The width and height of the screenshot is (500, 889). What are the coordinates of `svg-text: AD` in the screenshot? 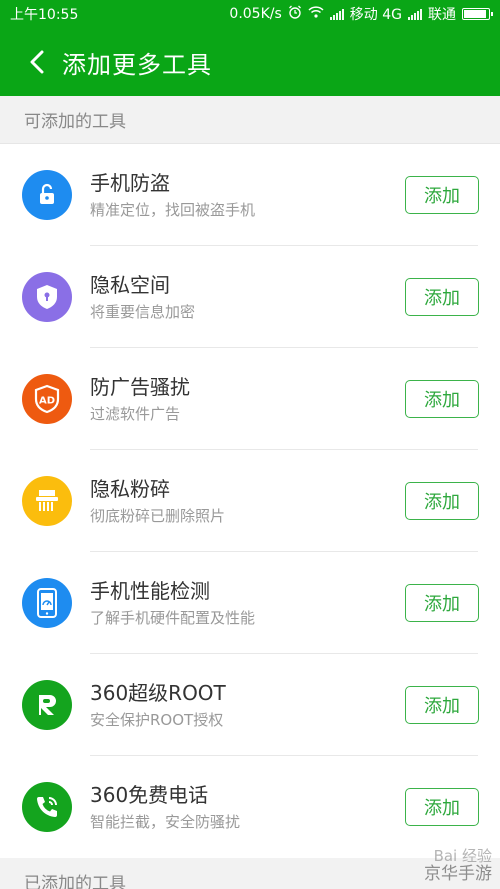 It's located at (47, 401).